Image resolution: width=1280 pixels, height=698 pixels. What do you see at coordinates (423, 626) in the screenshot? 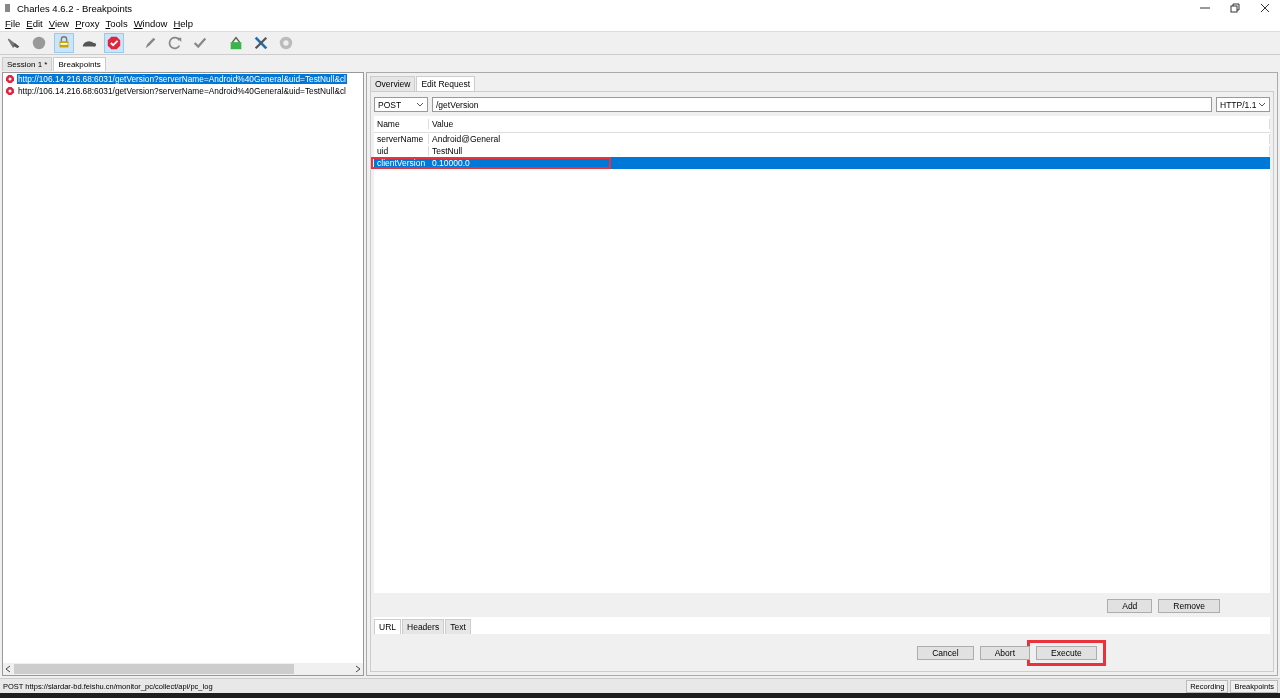
I see `tab: Headers` at bounding box center [423, 626].